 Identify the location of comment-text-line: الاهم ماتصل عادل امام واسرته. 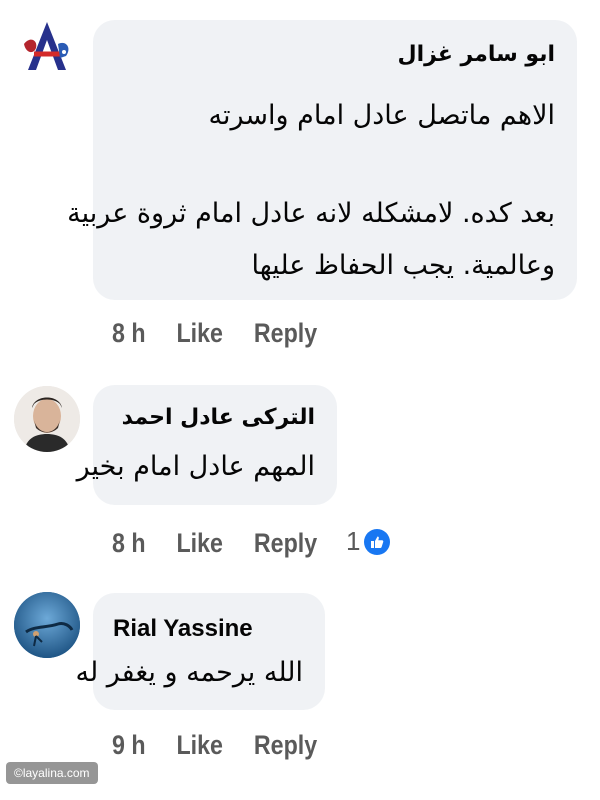
(381, 115).